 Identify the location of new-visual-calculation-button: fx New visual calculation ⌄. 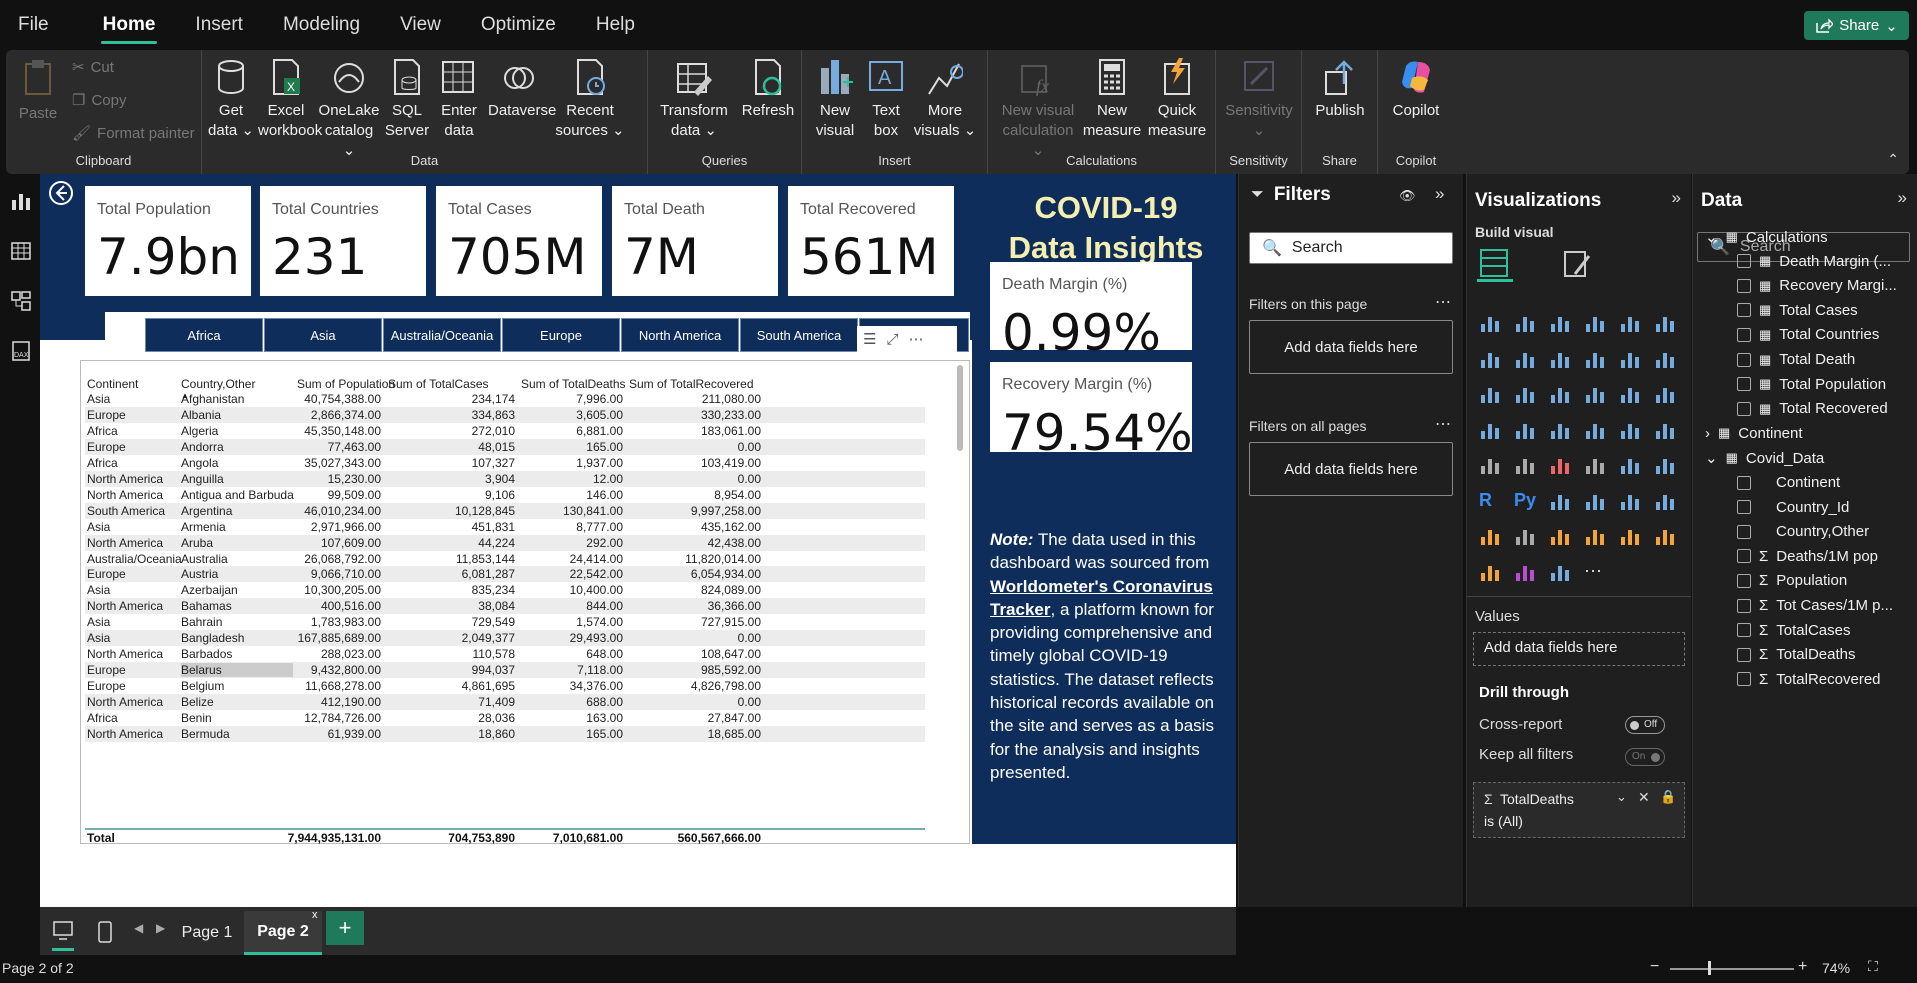
(1038, 109).